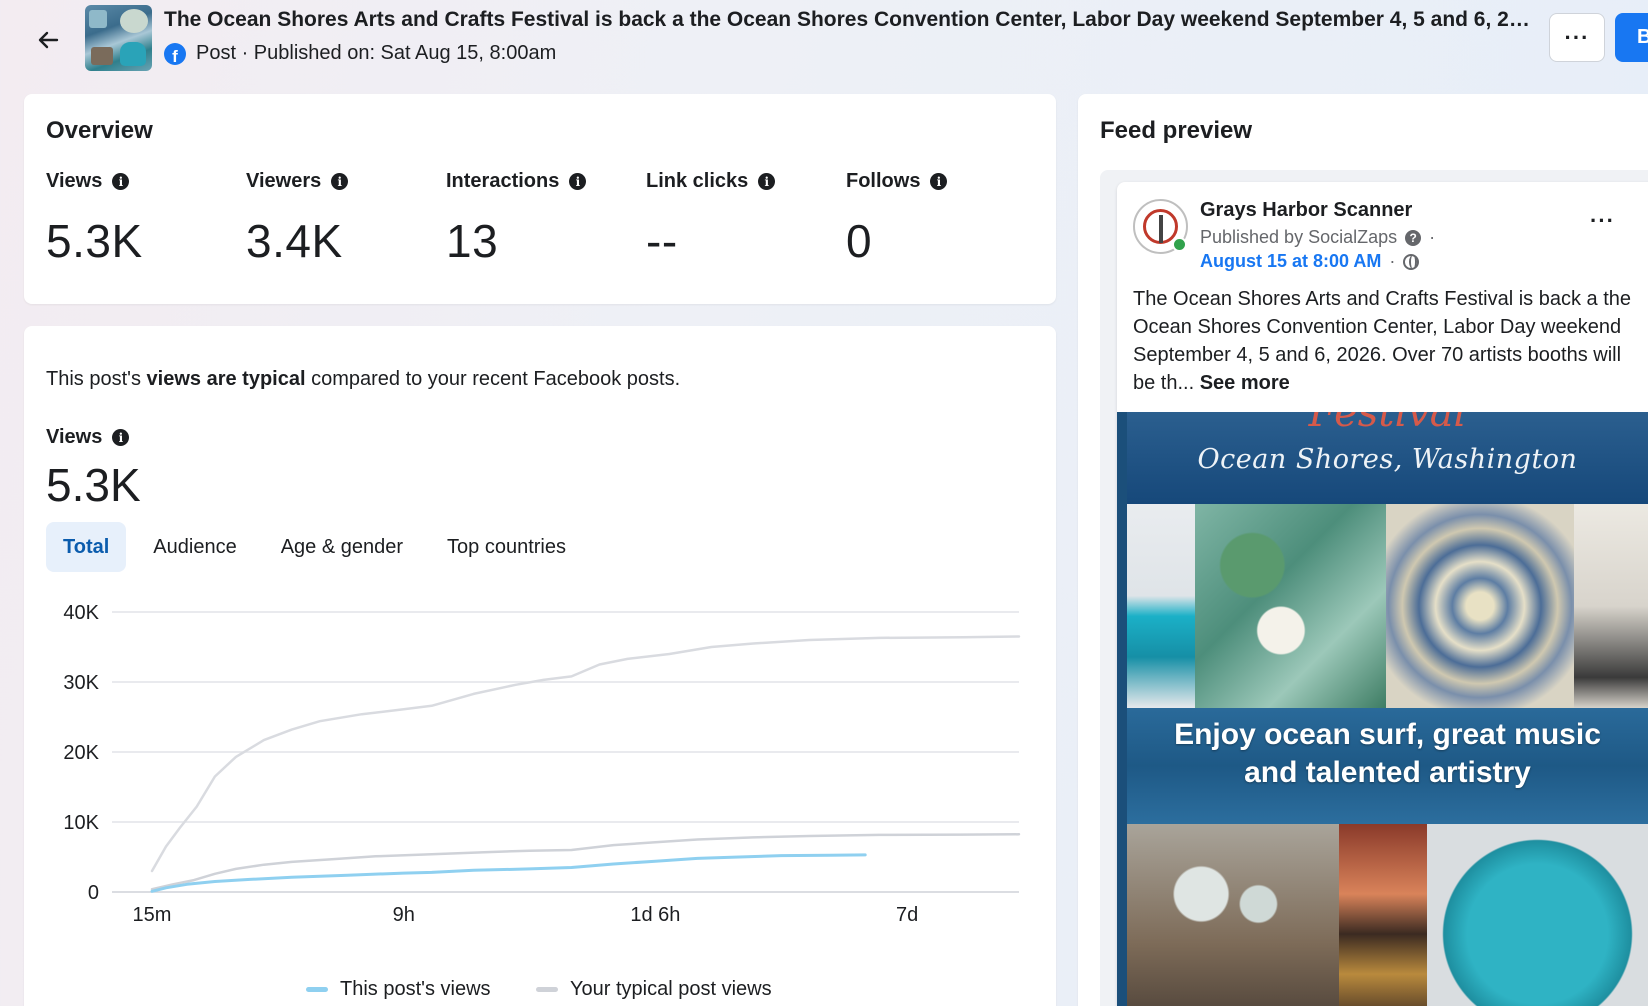  What do you see at coordinates (81, 823) in the screenshot?
I see `y-tick-label: 10K` at bounding box center [81, 823].